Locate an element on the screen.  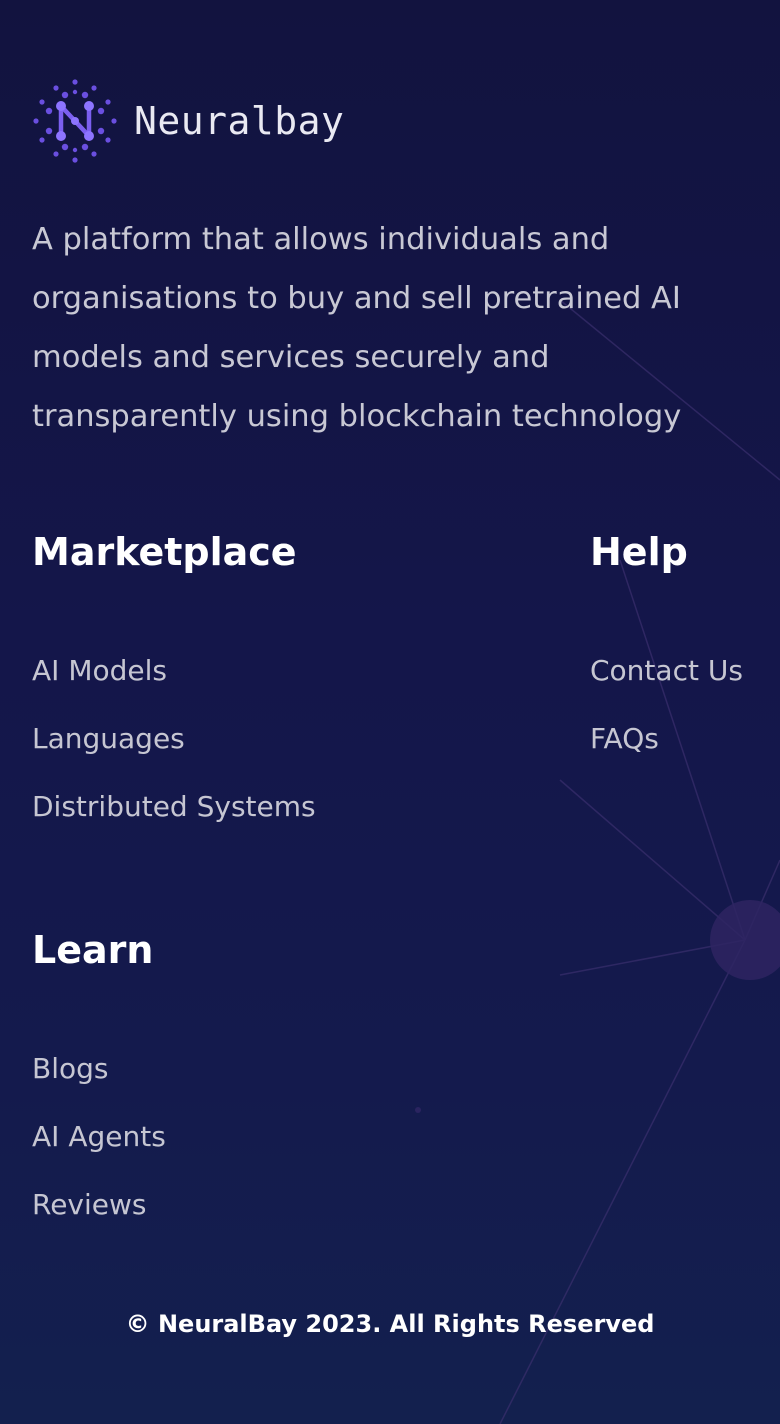
copyright: © NeuralBay 2023. All Rights Reserved is located at coordinates (390, 1324).